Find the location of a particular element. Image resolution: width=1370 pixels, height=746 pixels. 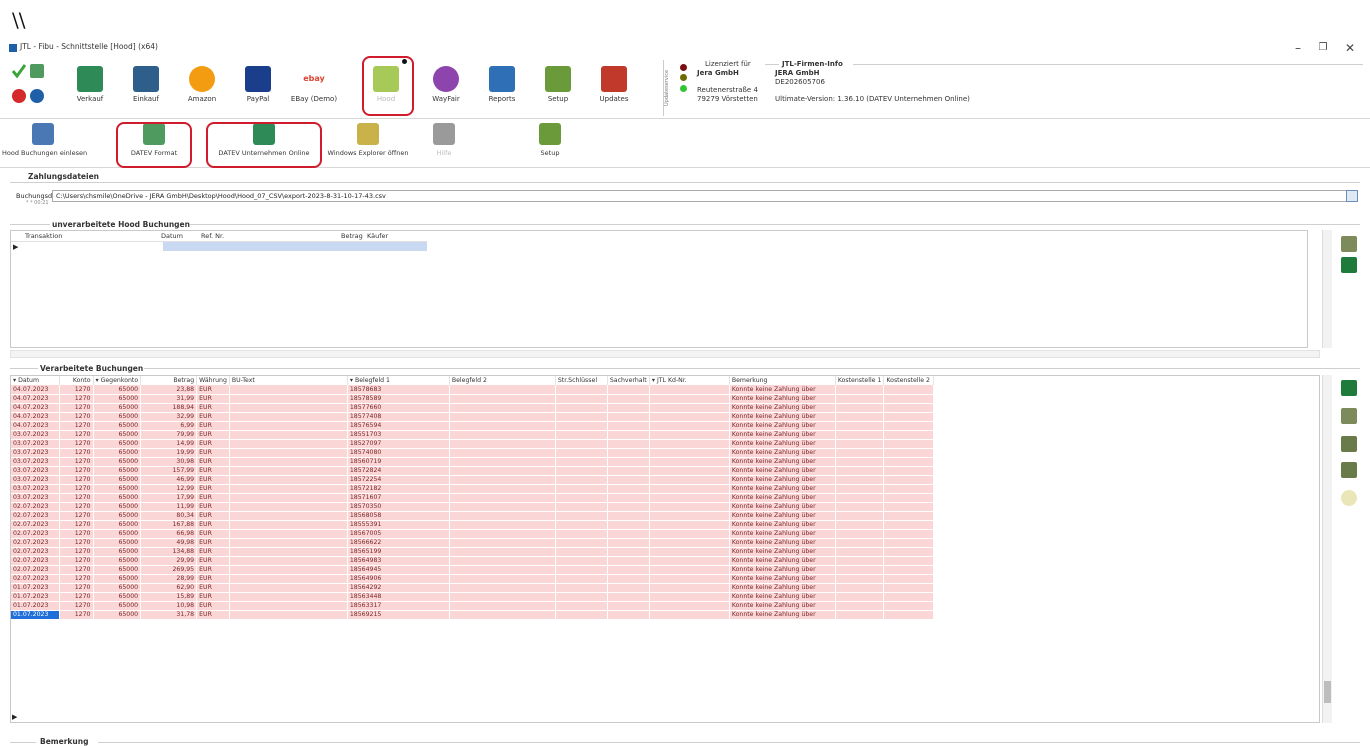

power-off-icon is located at coordinates (19, 96).